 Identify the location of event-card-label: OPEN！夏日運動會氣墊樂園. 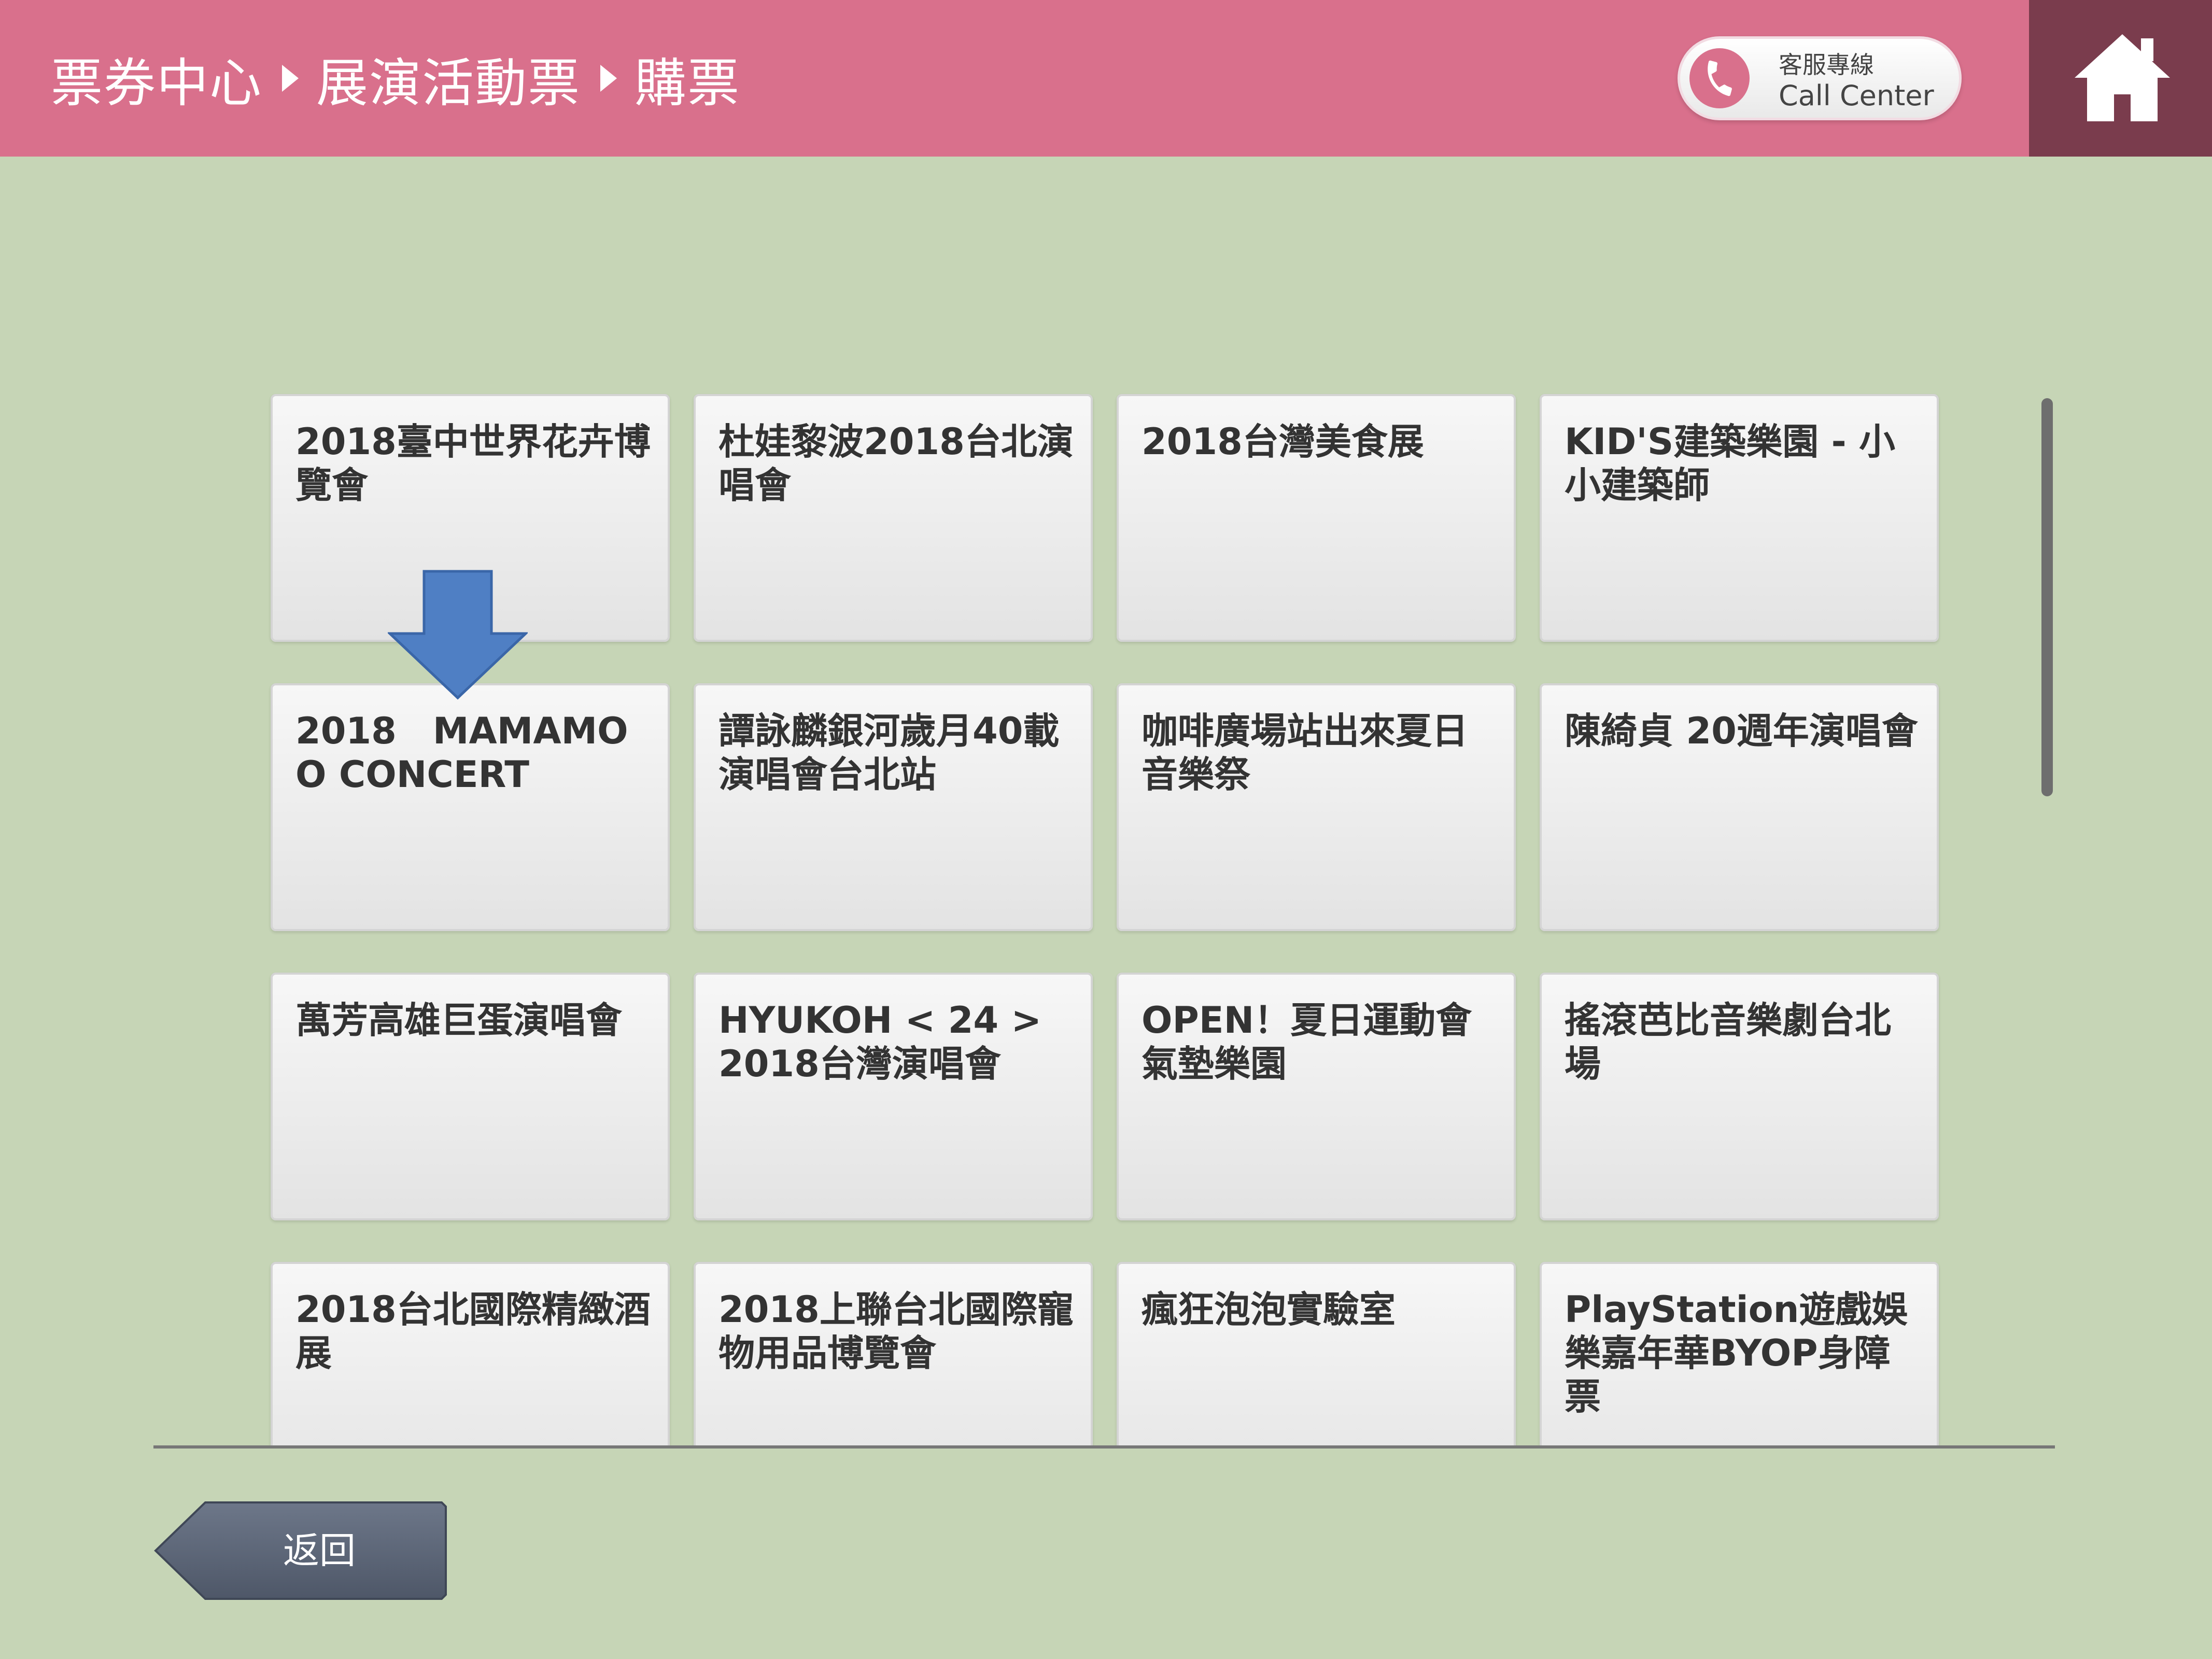
(1307, 1042).